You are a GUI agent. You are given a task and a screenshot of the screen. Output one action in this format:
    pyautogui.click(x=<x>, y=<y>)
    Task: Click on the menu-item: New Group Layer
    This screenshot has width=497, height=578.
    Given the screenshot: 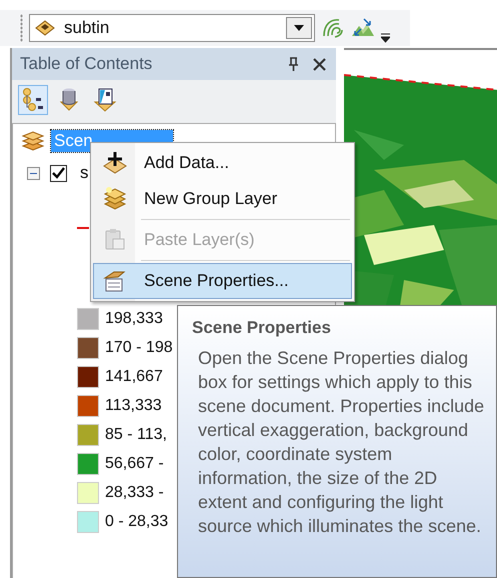 What is the action you would take?
    pyautogui.click(x=222, y=199)
    